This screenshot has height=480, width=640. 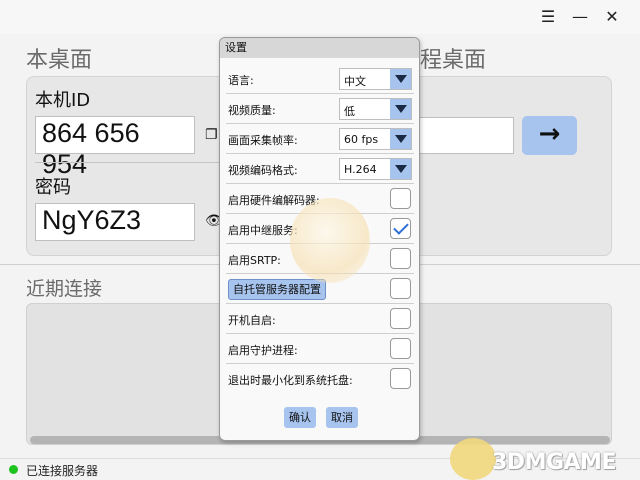 What do you see at coordinates (319, 349) in the screenshot?
I see `setting-daemon: 启用守护进程:` at bounding box center [319, 349].